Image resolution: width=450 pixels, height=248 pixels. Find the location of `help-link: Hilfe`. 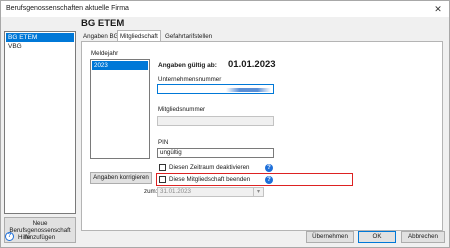

help-link: Hilfe is located at coordinates (24, 237).